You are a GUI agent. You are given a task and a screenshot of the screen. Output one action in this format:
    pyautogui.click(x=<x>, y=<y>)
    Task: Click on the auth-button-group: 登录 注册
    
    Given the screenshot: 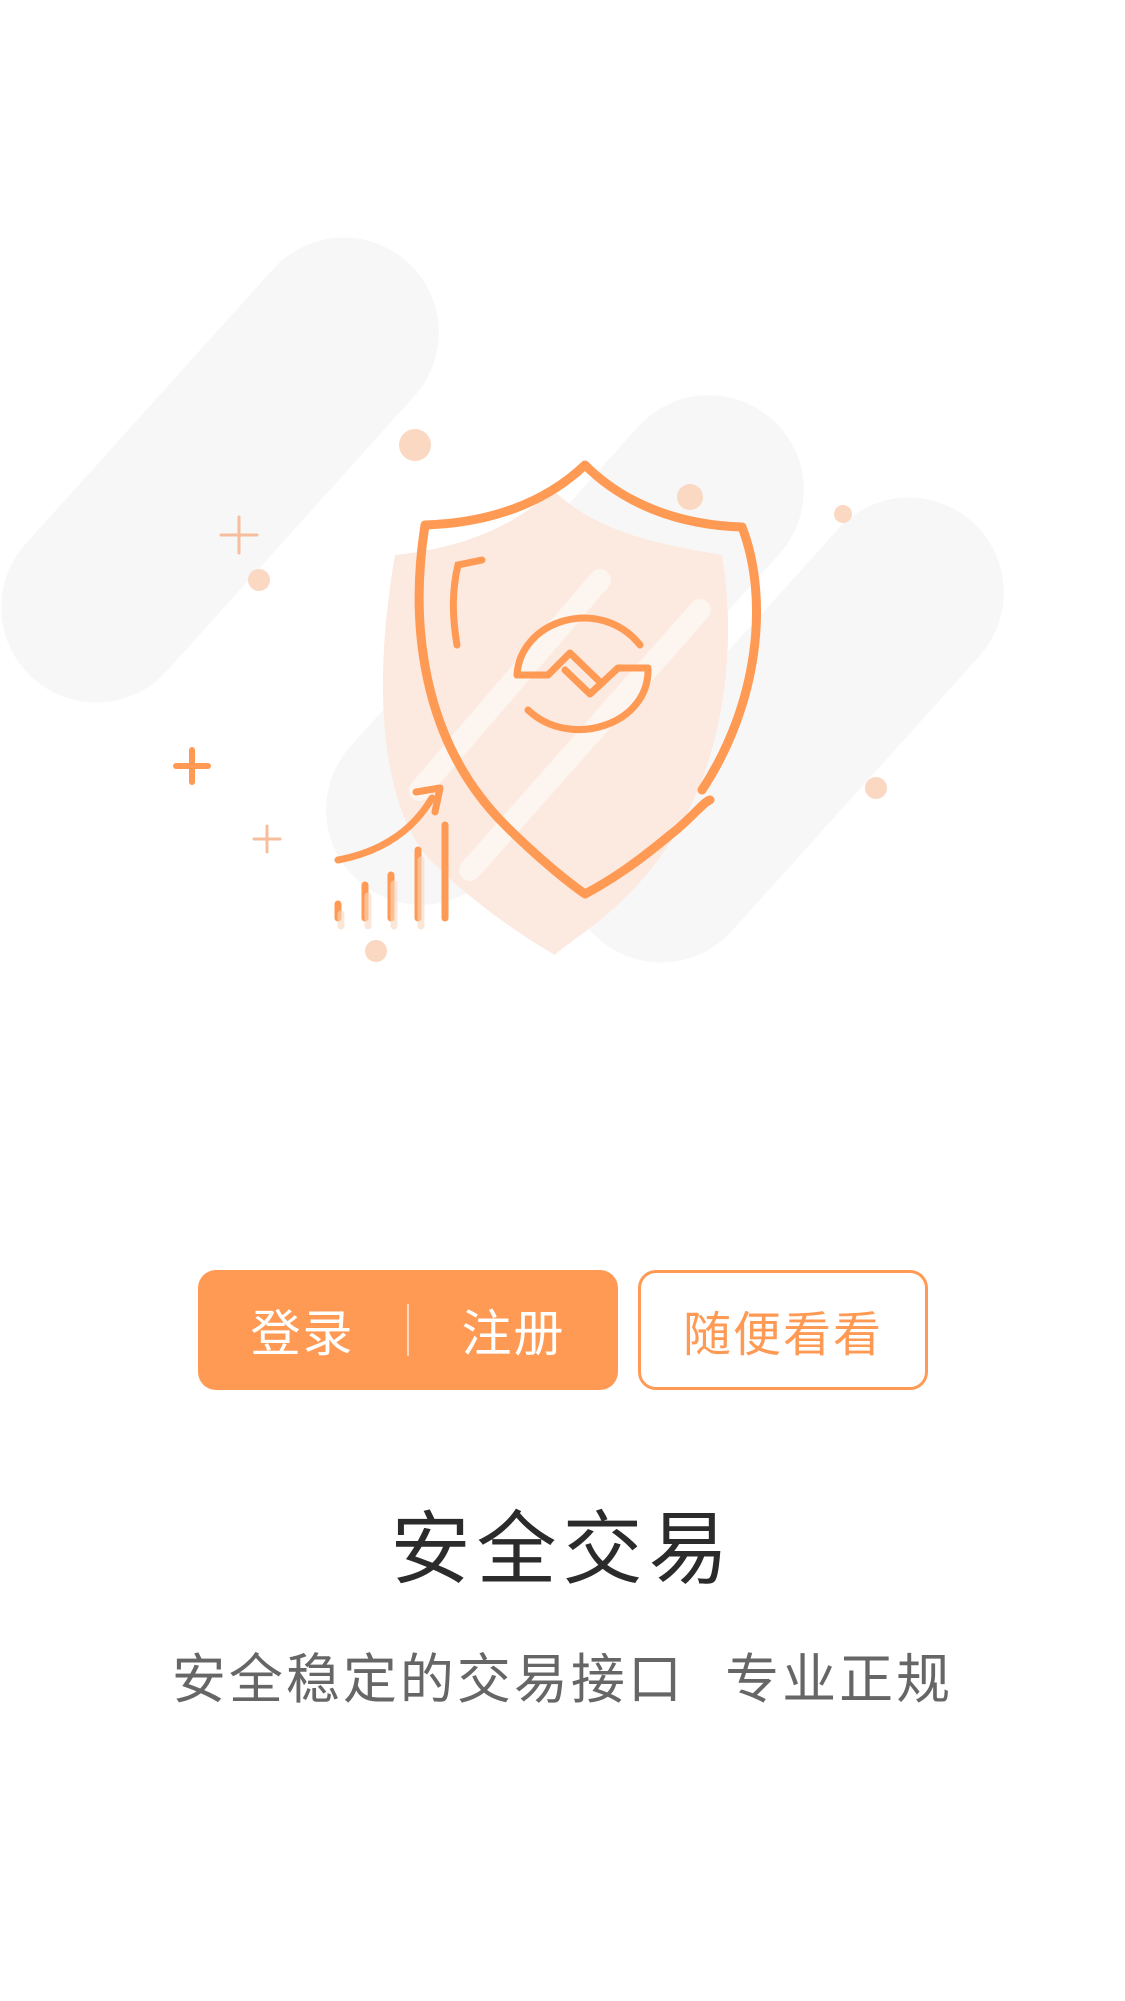 What is the action you would take?
    pyautogui.click(x=408, y=1330)
    